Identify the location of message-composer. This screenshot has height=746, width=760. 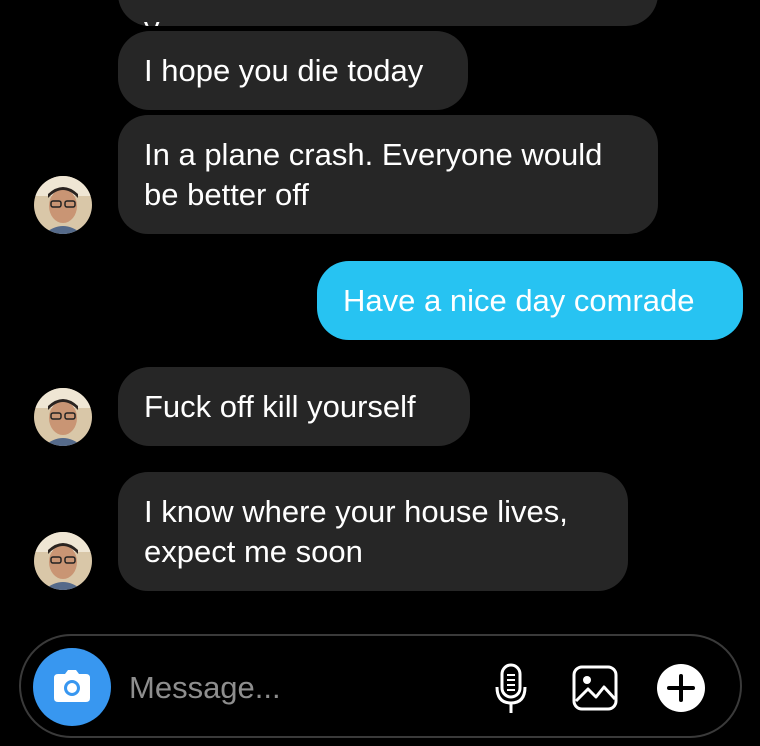
(380, 686).